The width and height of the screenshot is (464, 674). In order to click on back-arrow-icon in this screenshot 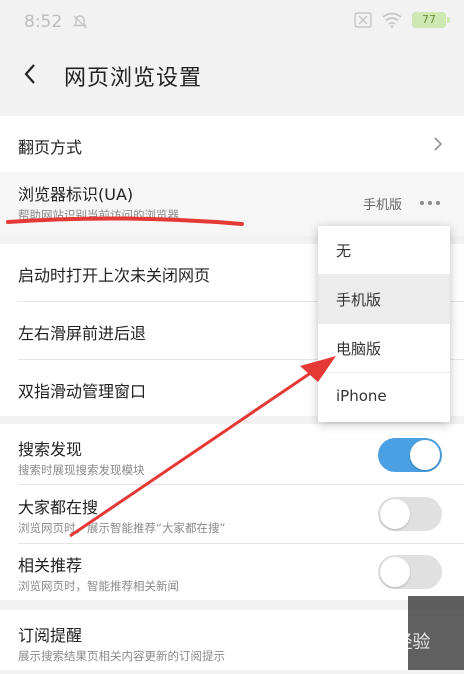, I will do `click(31, 74)`.